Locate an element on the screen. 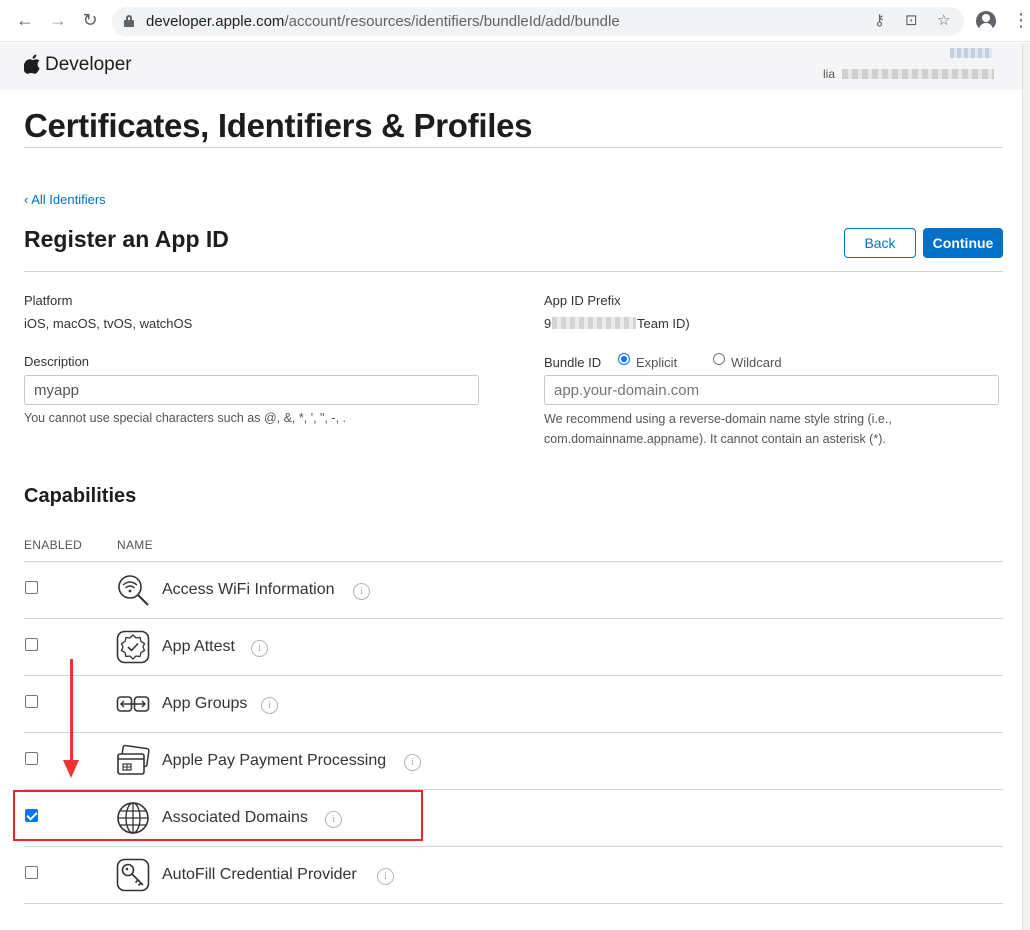 The image size is (1030, 930). section-divider is located at coordinates (513, 271).